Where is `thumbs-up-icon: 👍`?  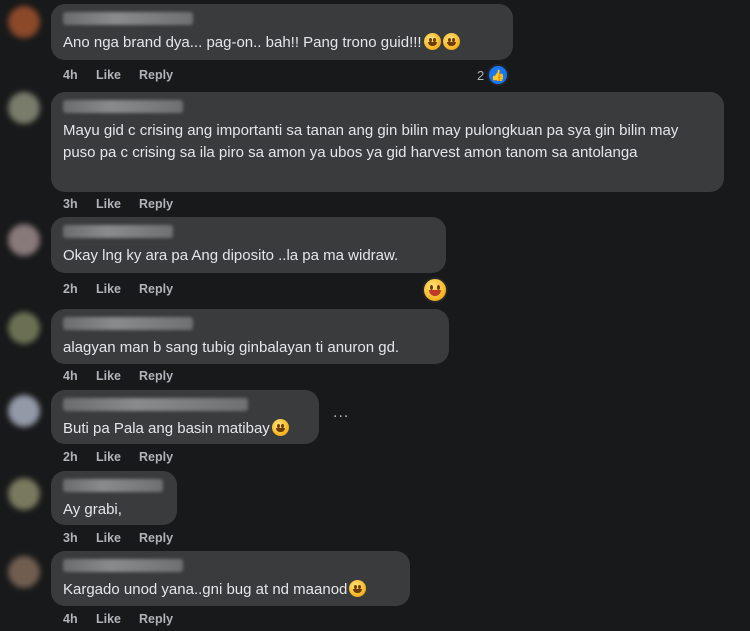
thumbs-up-icon: 👍 is located at coordinates (498, 75).